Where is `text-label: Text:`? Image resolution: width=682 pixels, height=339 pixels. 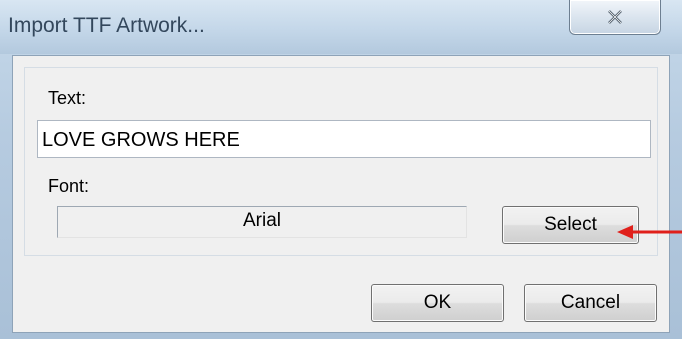
text-label: Text: is located at coordinates (67, 98).